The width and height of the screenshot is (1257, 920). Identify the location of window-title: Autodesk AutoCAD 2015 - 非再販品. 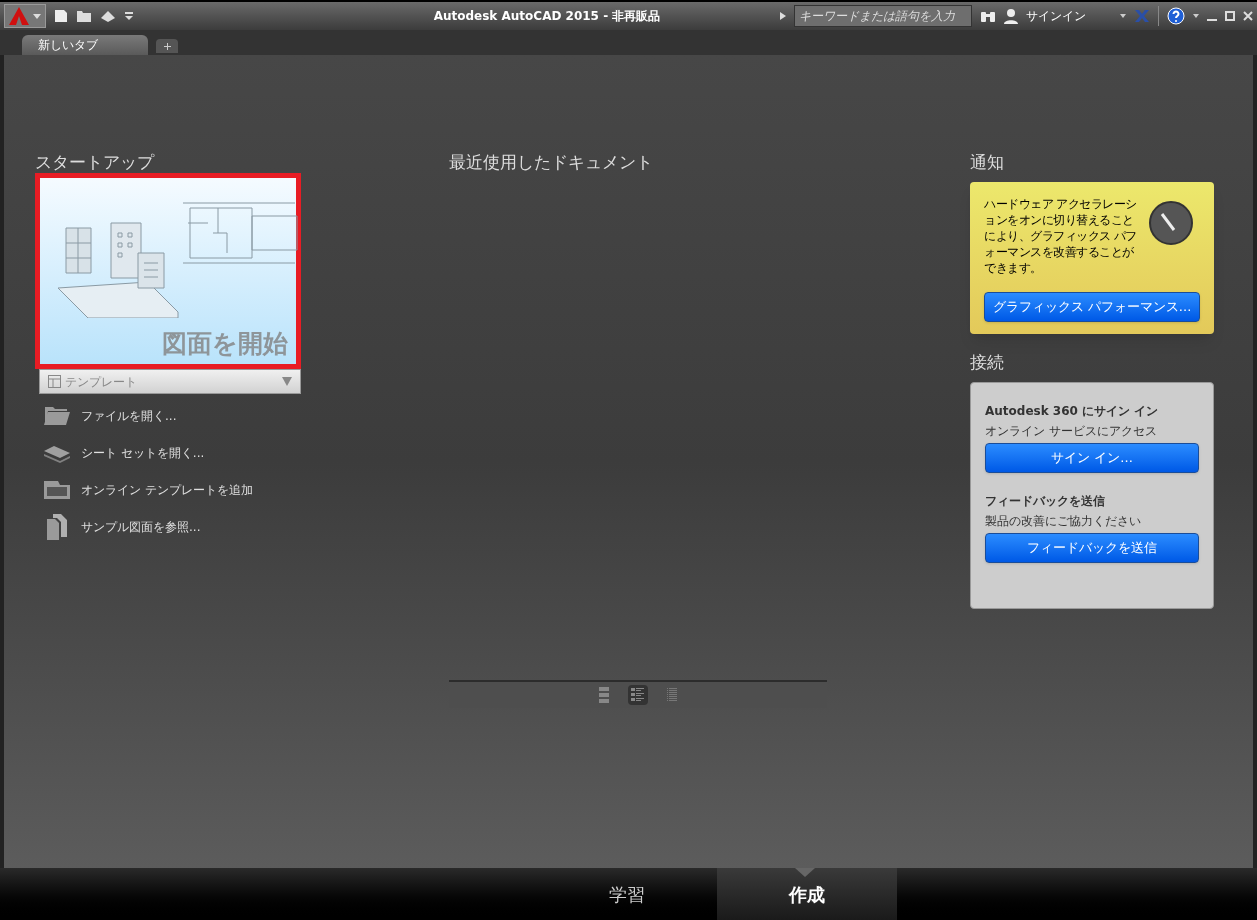
(547, 16).